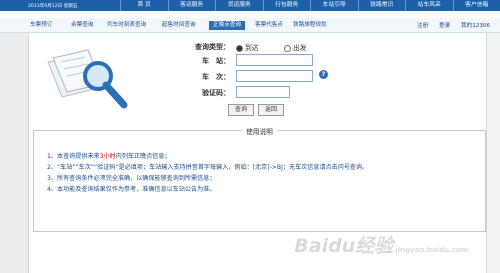  Describe the element at coordinates (131, 189) in the screenshot. I see `instruction-4: 4、本功能及查询结果仅作为参考，准确信息以车站公告为准。` at that location.